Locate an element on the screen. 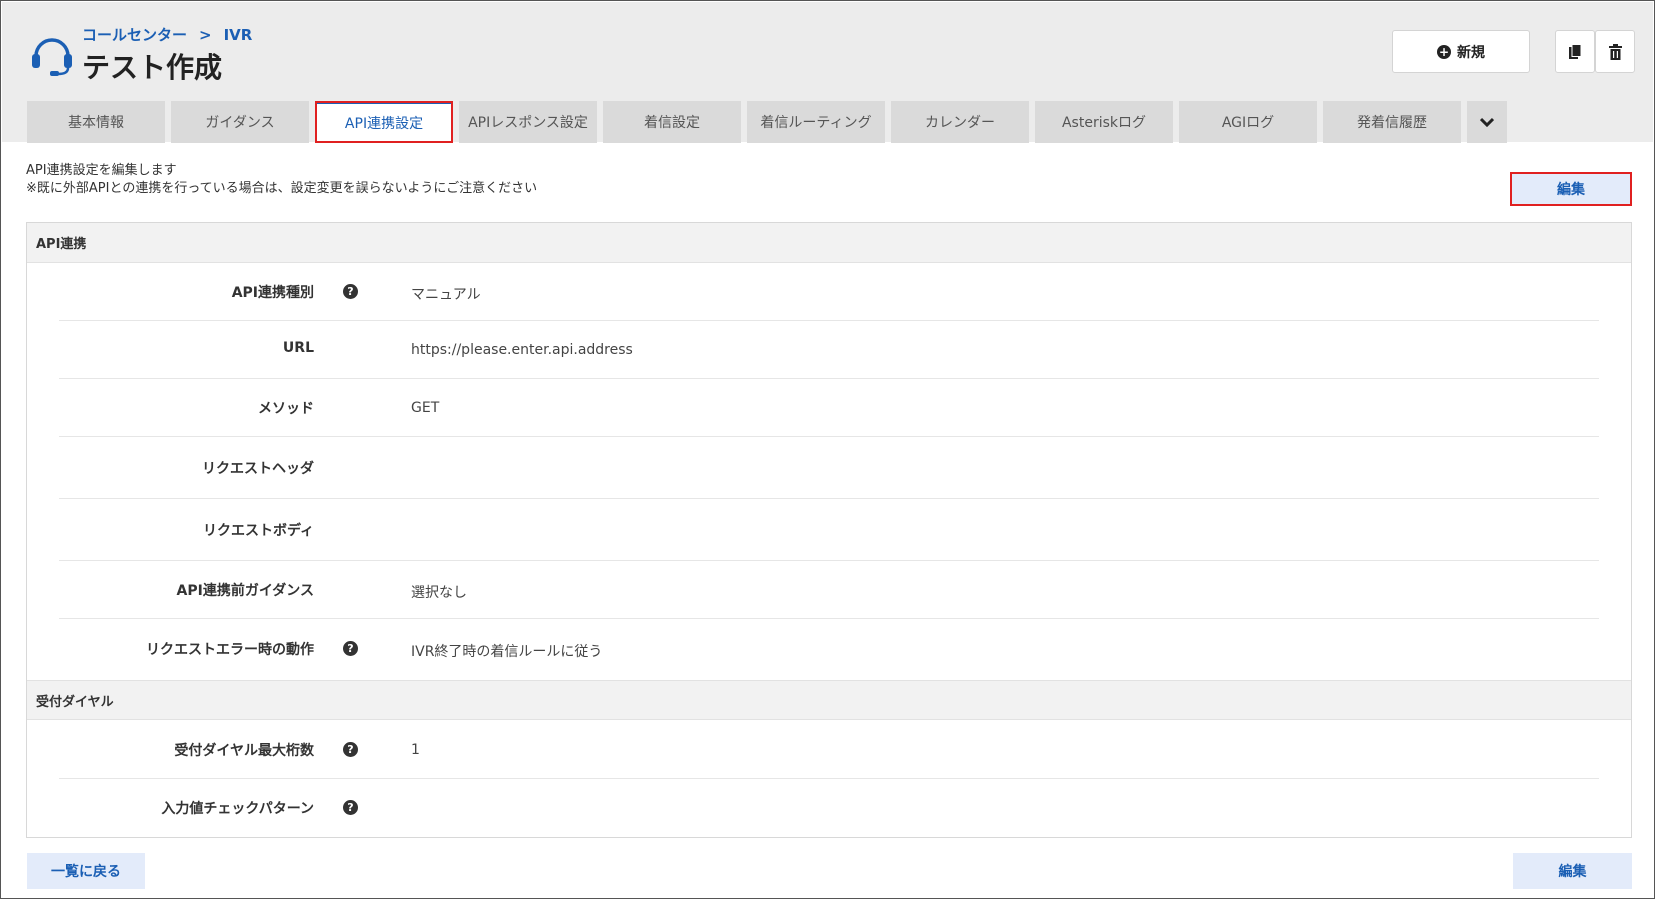  copy-icon is located at coordinates (1575, 51).